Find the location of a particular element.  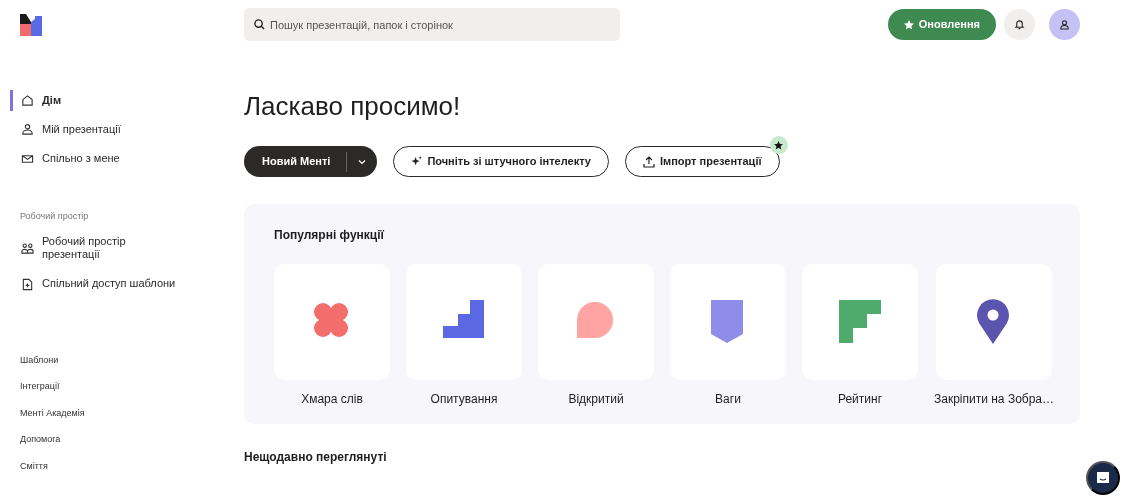

upgrade-button: Оновлення is located at coordinates (941, 24).